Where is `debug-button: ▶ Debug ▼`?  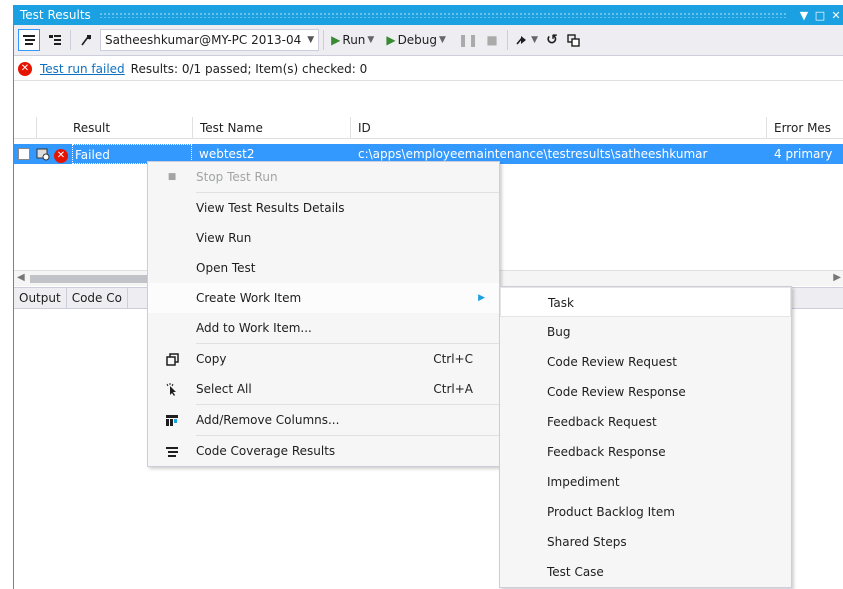
debug-button: ▶ Debug ▼ is located at coordinates (416, 40).